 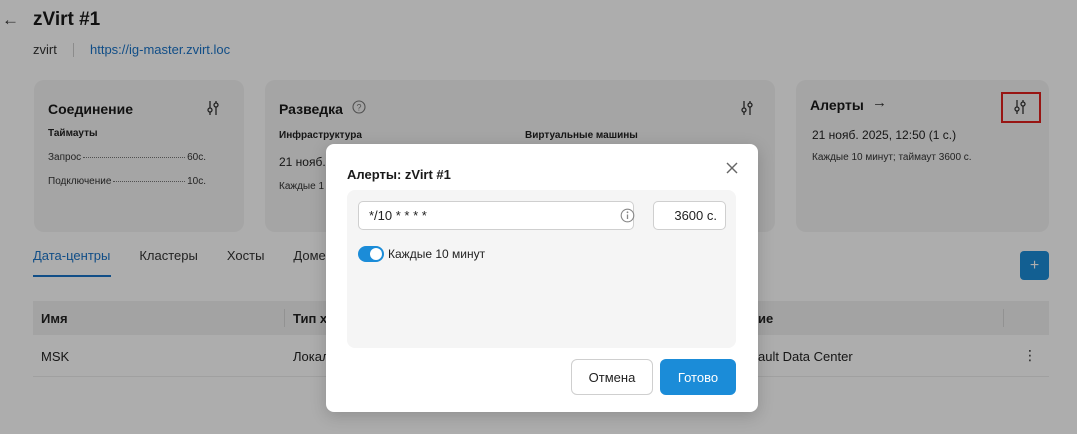 What do you see at coordinates (399, 174) in the screenshot?
I see `modal-title: Алерты: zVirt #1` at bounding box center [399, 174].